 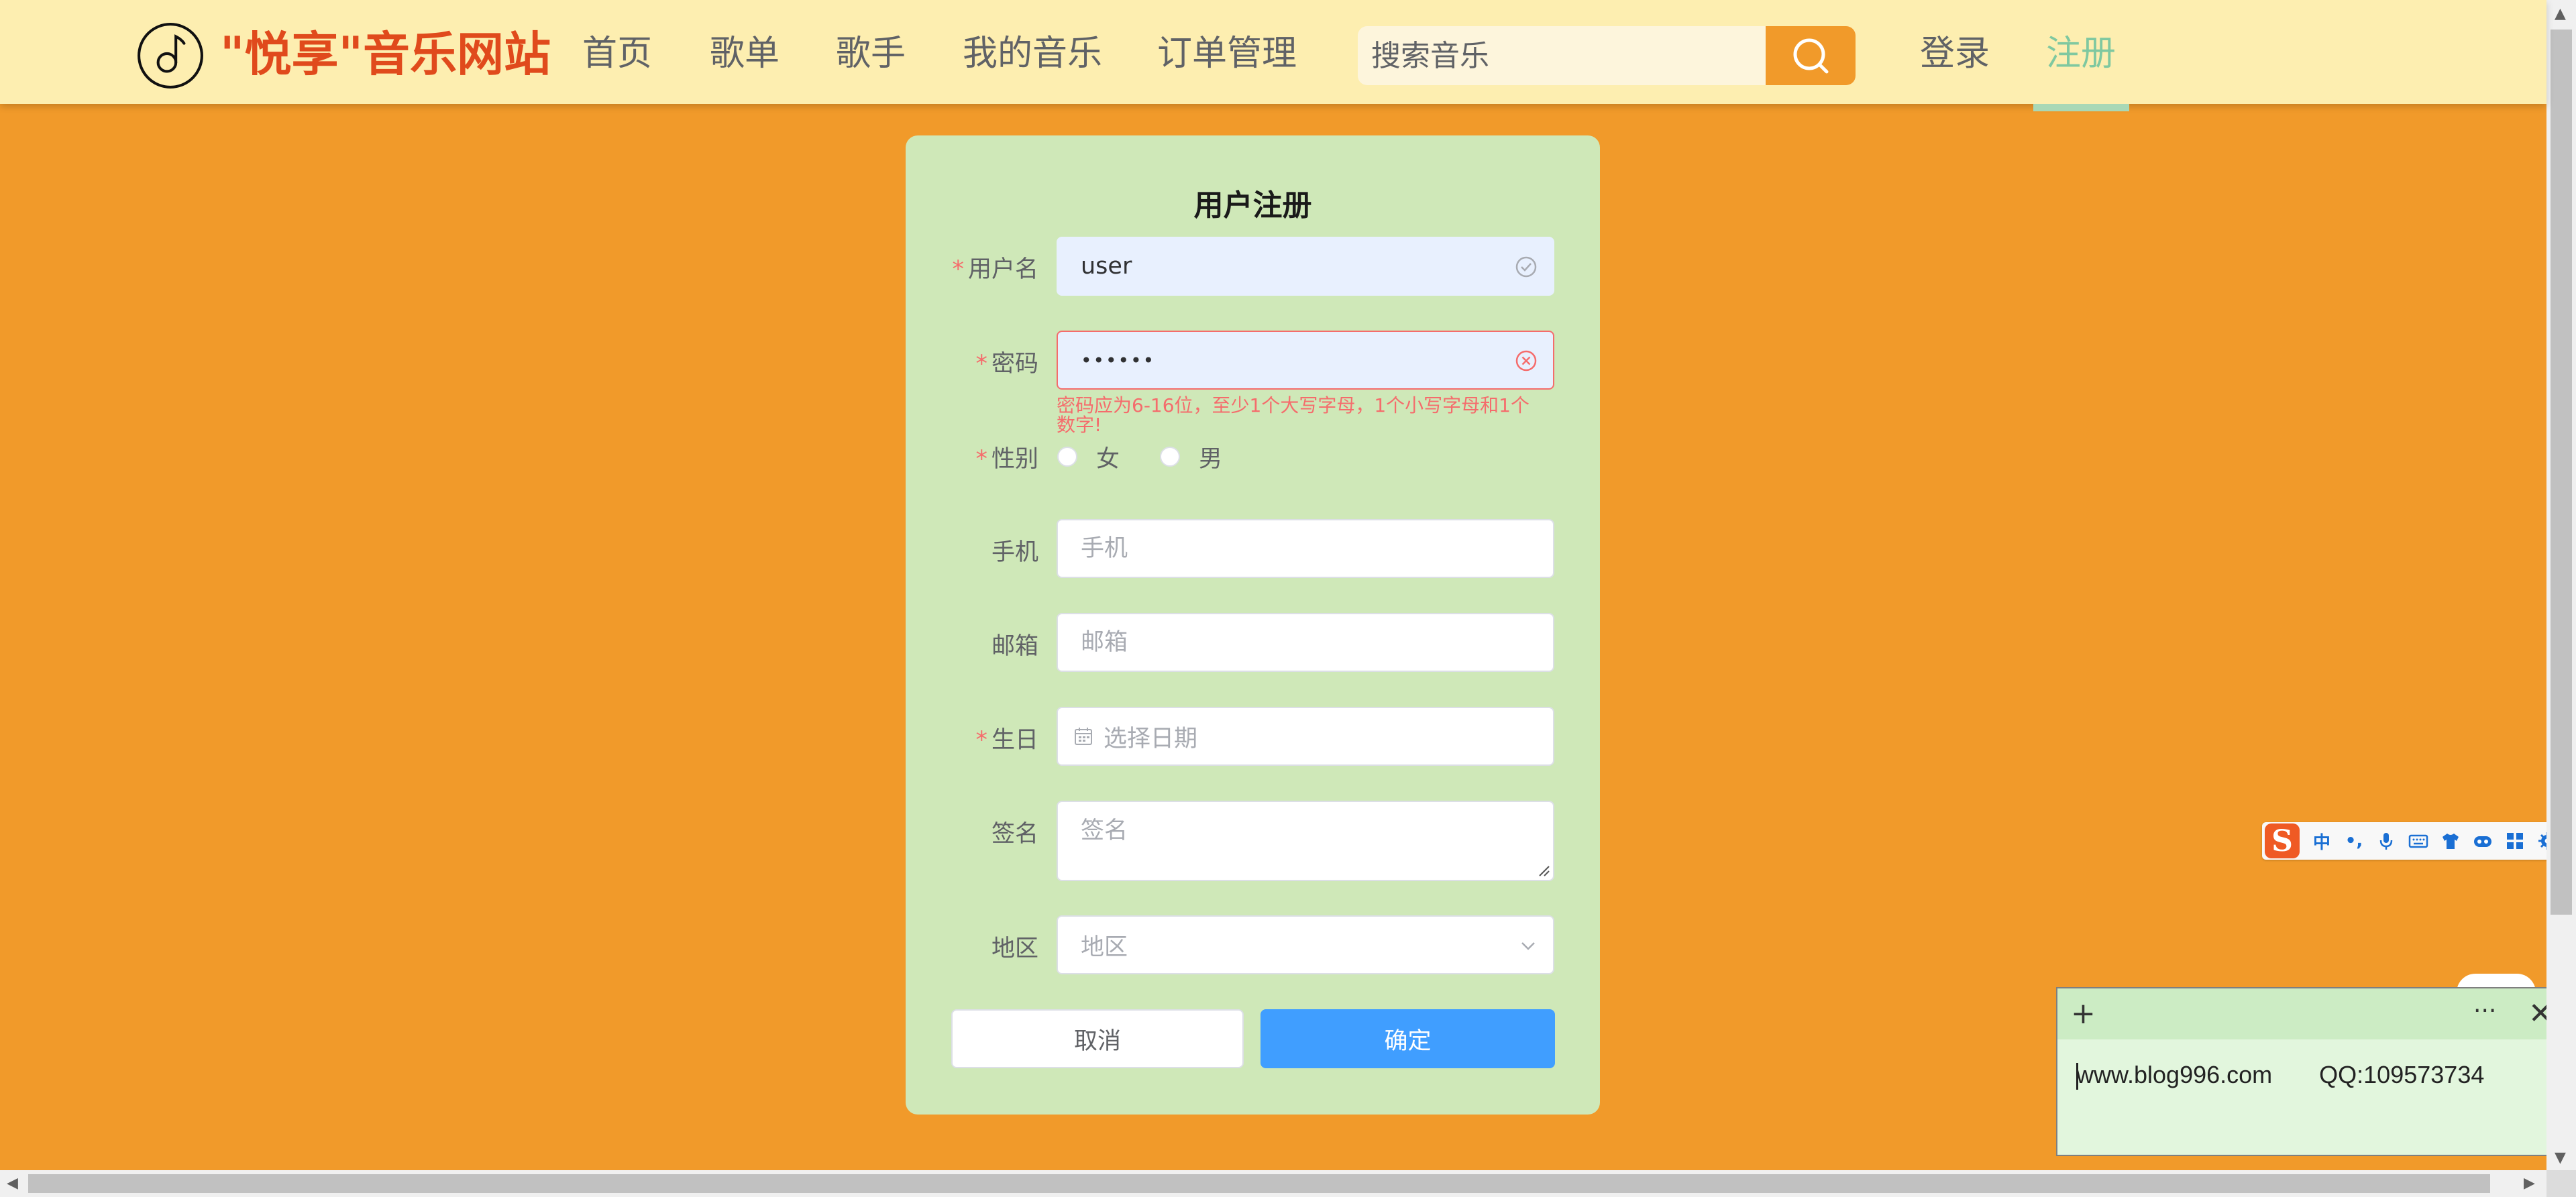 I want to click on email-label: 邮箱, so click(x=1014, y=646).